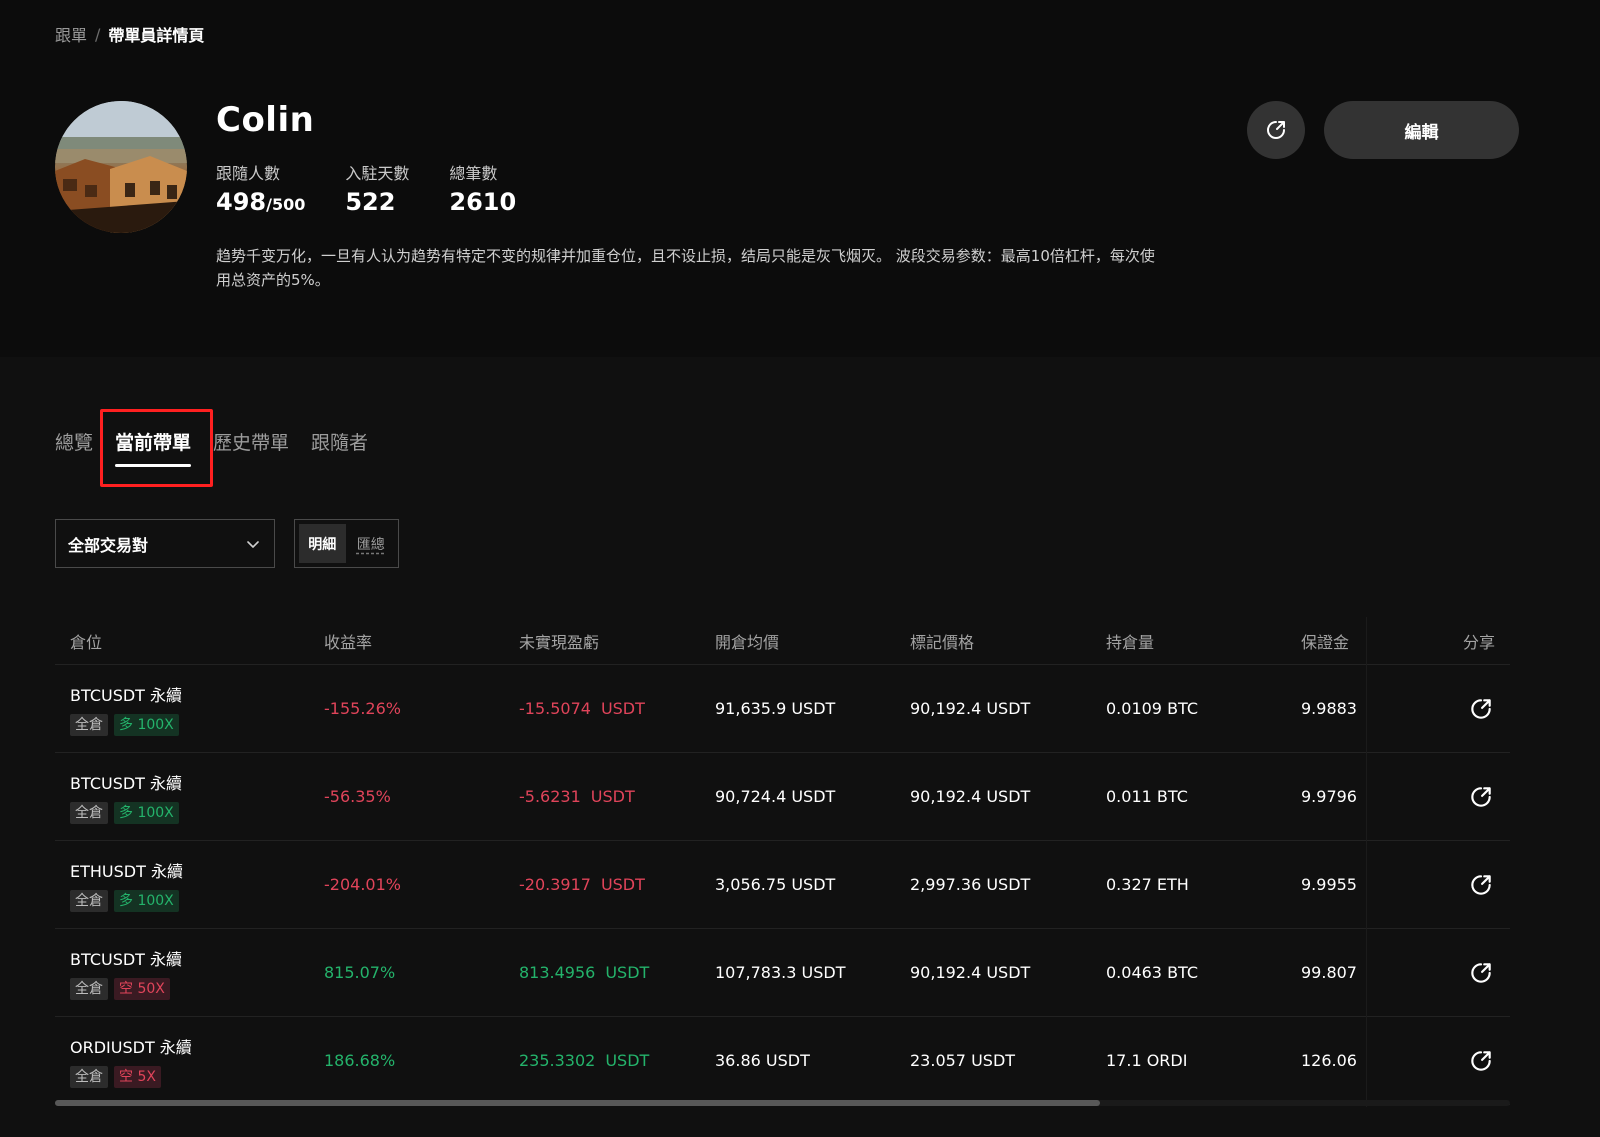 This screenshot has height=1137, width=1600. What do you see at coordinates (121, 167) in the screenshot?
I see `avatar` at bounding box center [121, 167].